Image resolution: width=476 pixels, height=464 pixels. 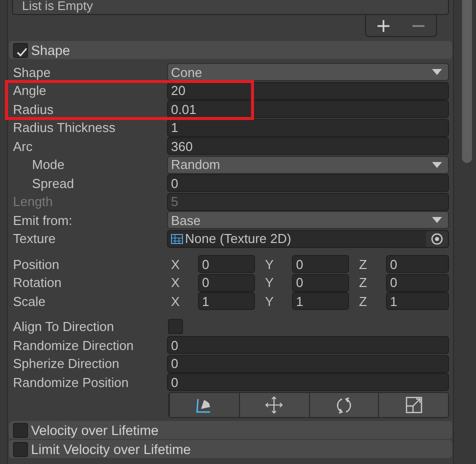 What do you see at coordinates (308, 72) in the screenshot?
I see `dropdown: Cone` at bounding box center [308, 72].